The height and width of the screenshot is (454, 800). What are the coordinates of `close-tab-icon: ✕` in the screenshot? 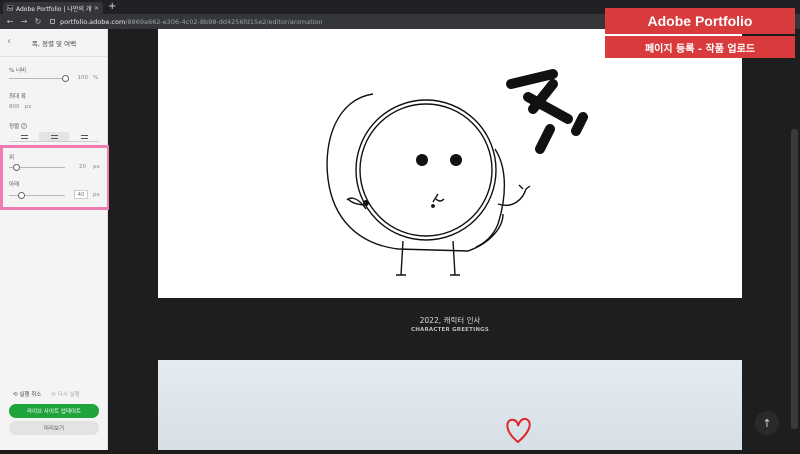 It's located at (96, 8).